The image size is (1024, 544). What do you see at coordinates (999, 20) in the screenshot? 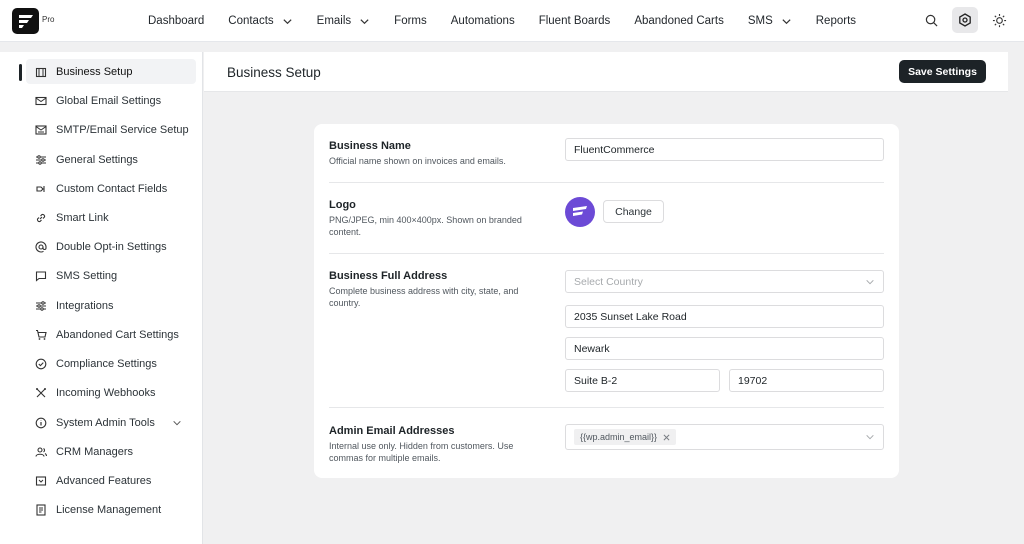
I see `sun-icon` at bounding box center [999, 20].